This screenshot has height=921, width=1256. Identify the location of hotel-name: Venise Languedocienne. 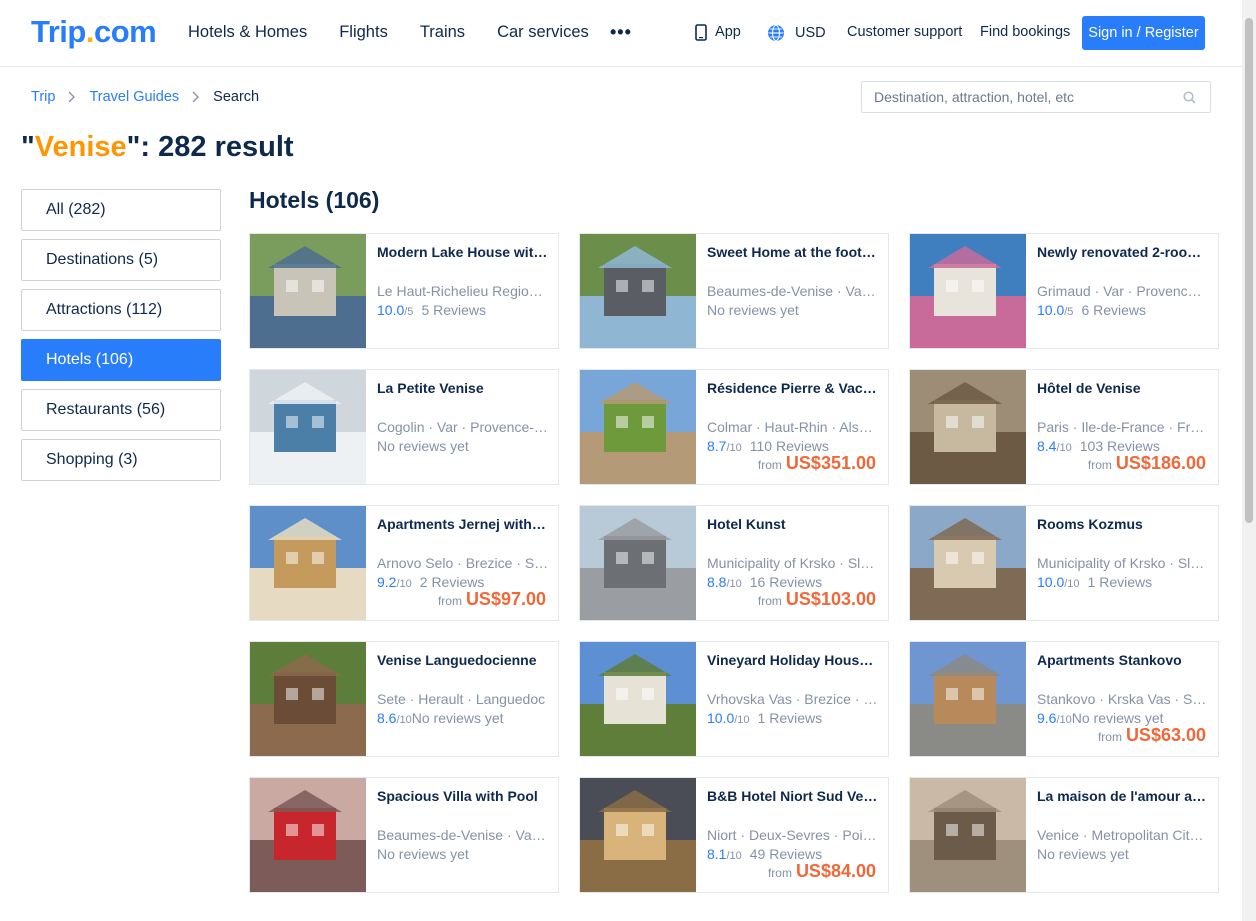
(463, 661).